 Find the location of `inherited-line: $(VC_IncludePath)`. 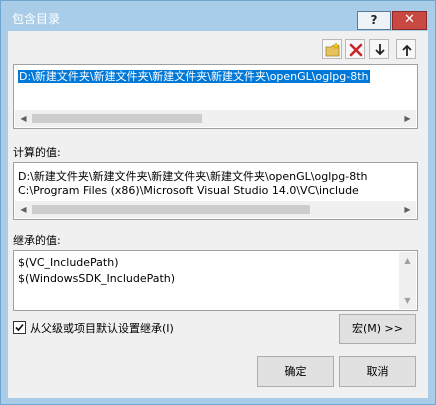

inherited-line: $(VC_IncludePath) is located at coordinates (68, 262).